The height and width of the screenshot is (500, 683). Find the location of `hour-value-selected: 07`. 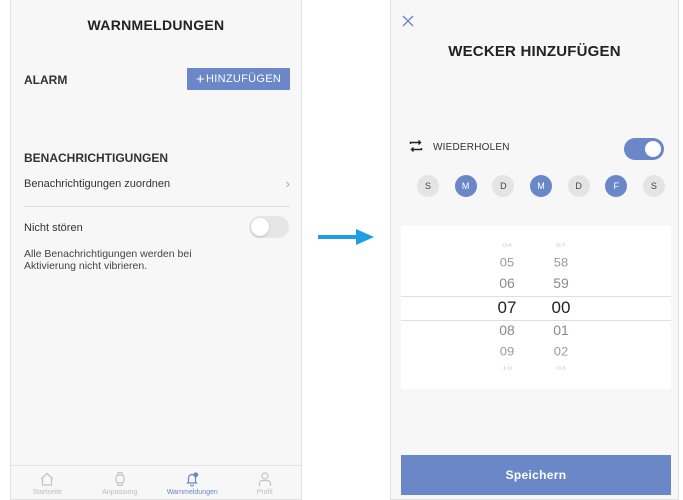

hour-value-selected: 07 is located at coordinates (507, 307).